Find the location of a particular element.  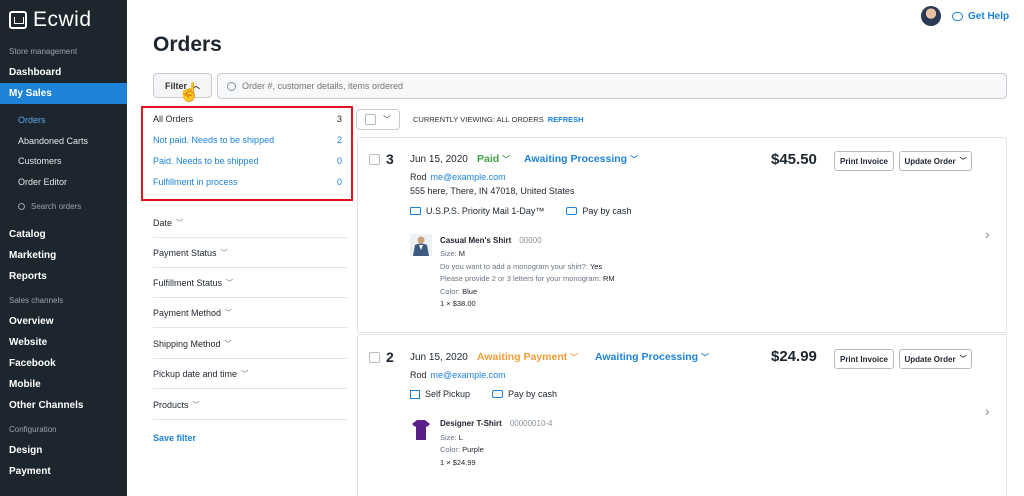

filter-preset-fulfillment: Fulfillment in process 0 is located at coordinates (247, 182).